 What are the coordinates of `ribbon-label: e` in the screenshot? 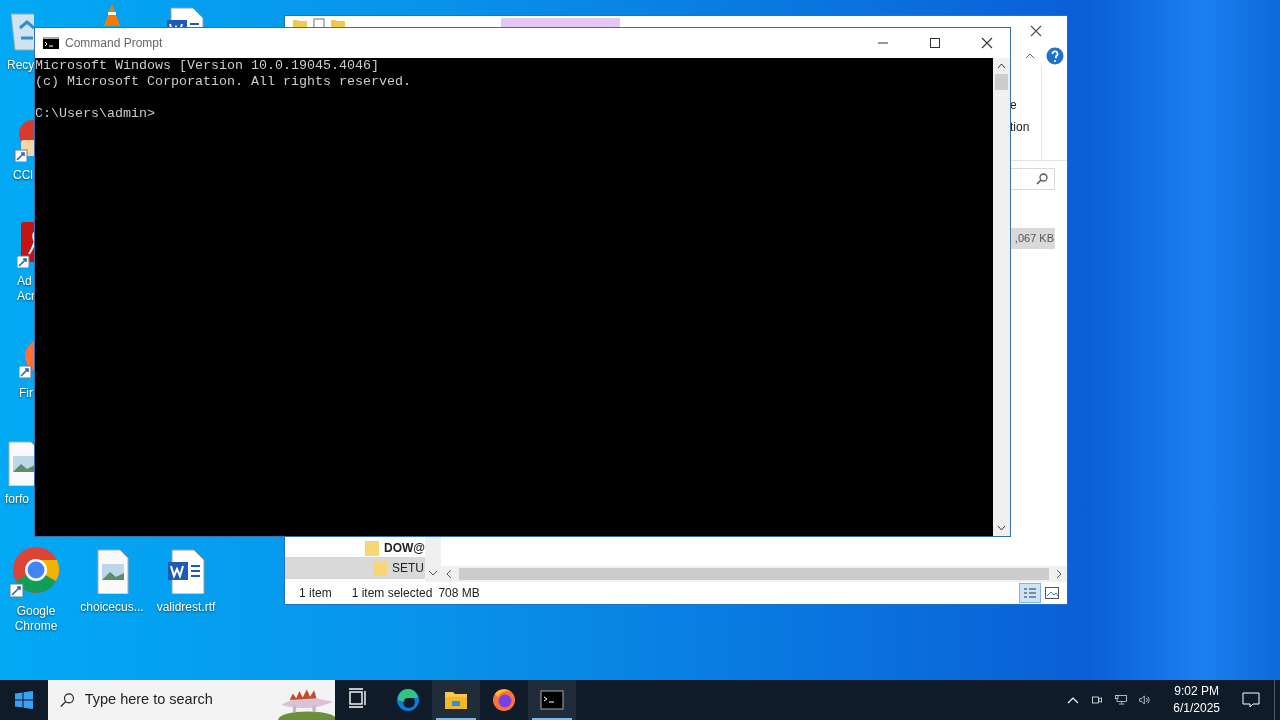 It's located at (1013, 105).